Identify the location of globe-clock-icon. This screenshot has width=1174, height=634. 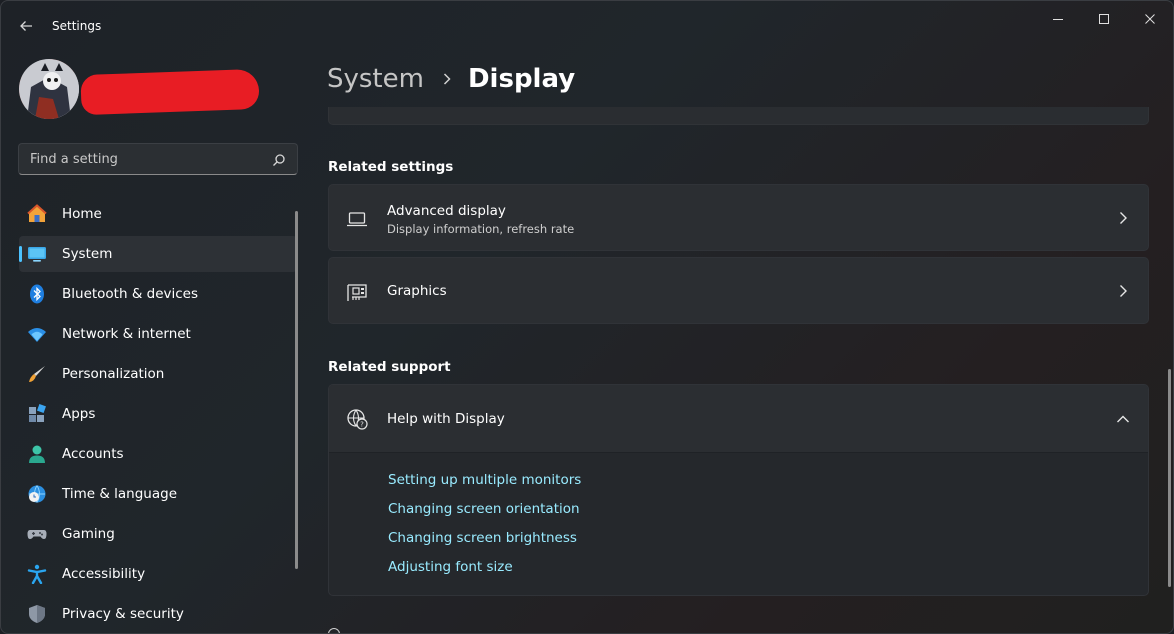
(37, 494).